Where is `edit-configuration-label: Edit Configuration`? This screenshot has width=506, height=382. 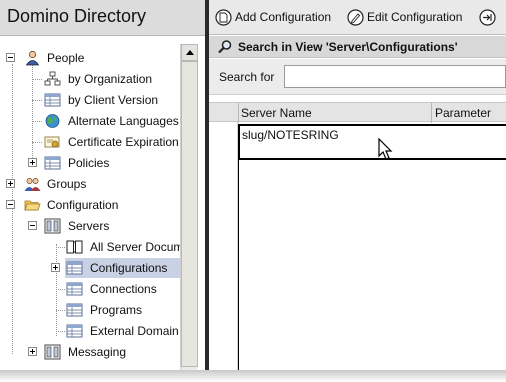 edit-configuration-label: Edit Configuration is located at coordinates (415, 17).